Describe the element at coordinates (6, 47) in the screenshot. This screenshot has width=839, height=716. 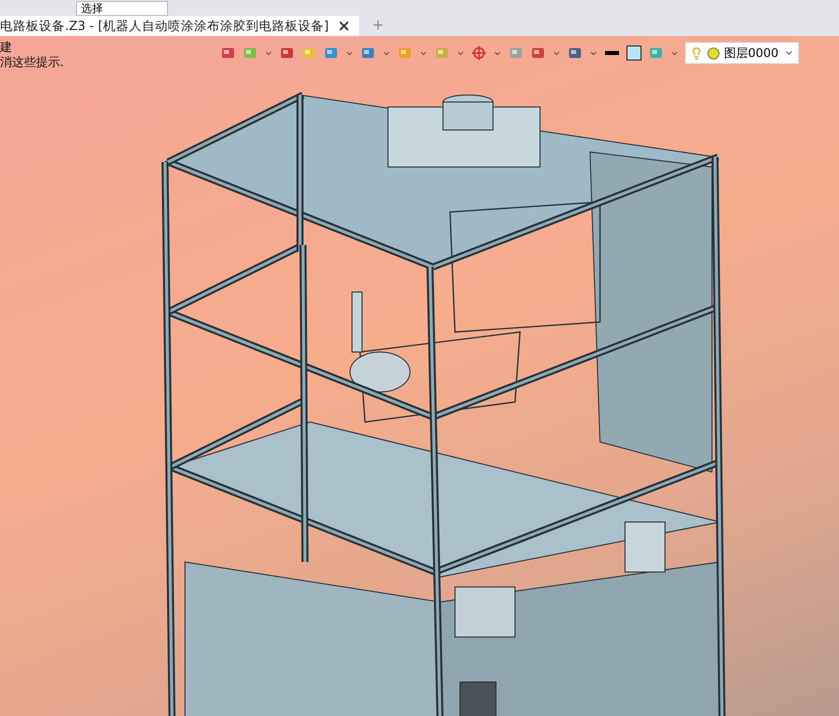
I see `hint-text: 建` at that location.